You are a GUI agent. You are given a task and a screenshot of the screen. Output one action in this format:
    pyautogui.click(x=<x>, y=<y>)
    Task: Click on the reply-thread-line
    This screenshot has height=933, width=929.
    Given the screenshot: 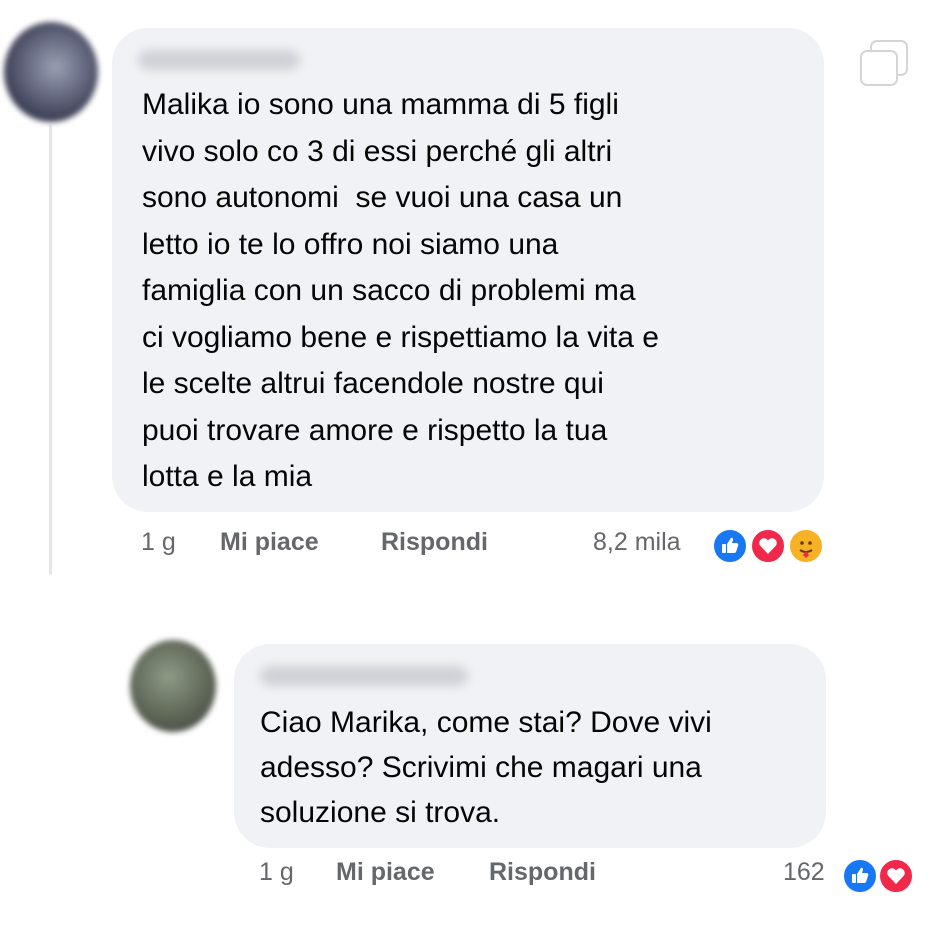 What is the action you would take?
    pyautogui.click(x=50, y=350)
    